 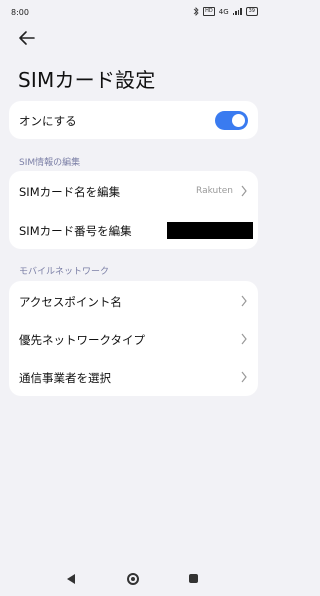 I want to click on back-button, so click(x=27, y=38).